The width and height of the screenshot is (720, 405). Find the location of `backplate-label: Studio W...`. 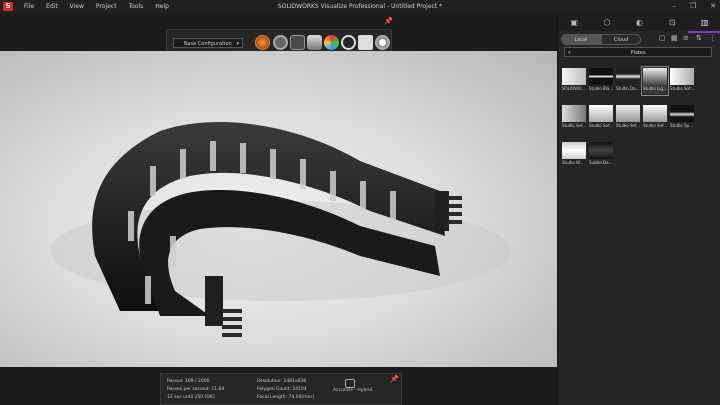

backplate-label: Studio W... is located at coordinates (573, 162).